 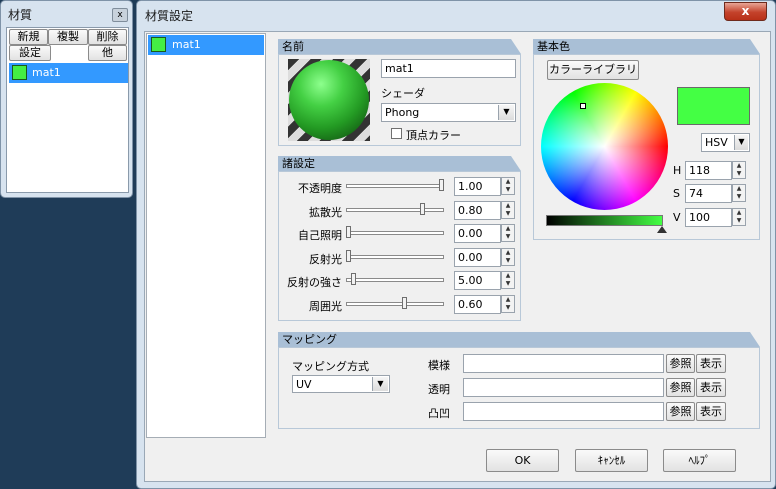 What do you see at coordinates (646, 46) in the screenshot?
I see `color-section-header: 基本色` at bounding box center [646, 46].